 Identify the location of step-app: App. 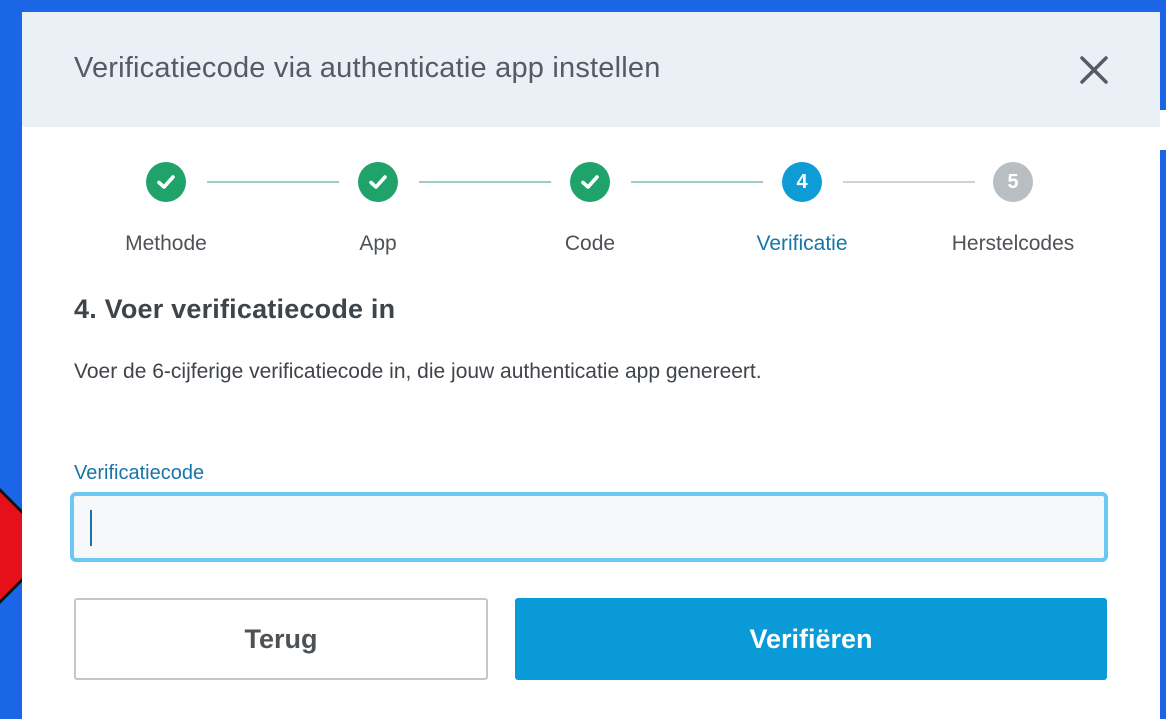
(378, 209).